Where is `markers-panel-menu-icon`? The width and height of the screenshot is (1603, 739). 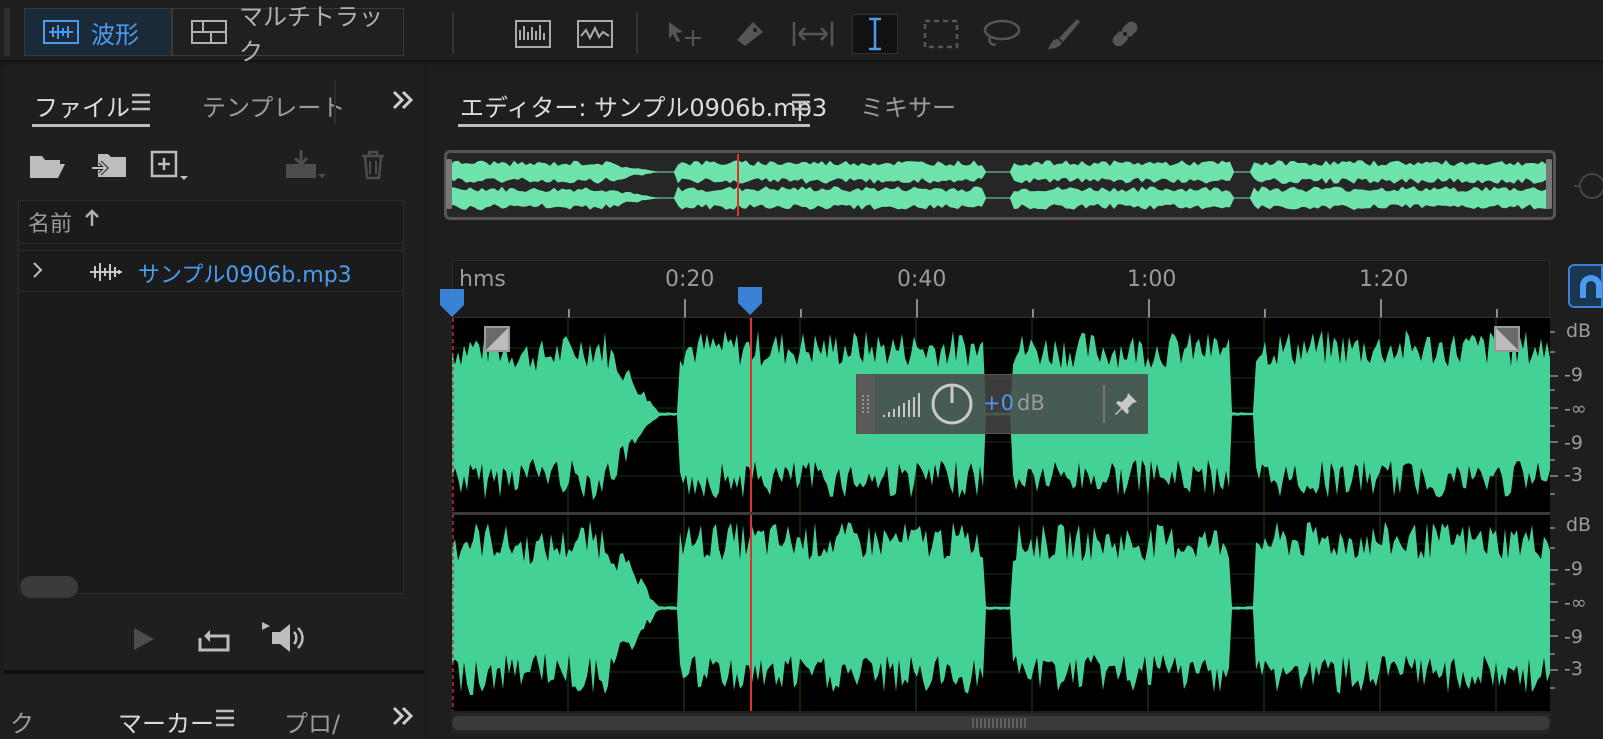
markers-panel-menu-icon is located at coordinates (225, 718).